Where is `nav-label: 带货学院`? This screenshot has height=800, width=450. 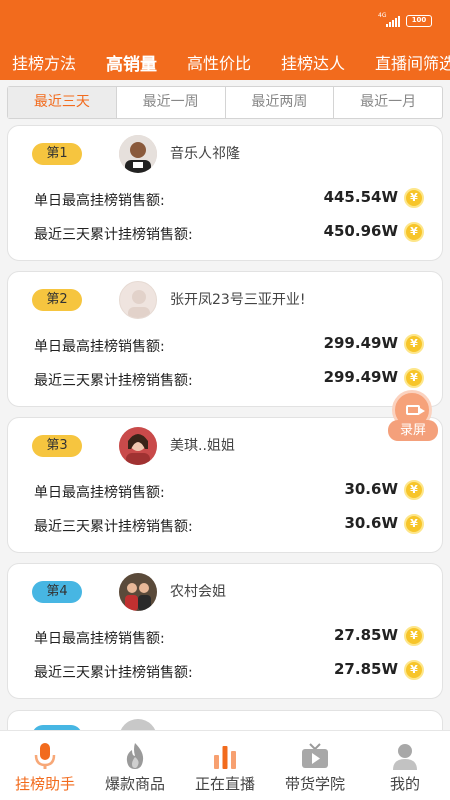
nav-label: 带货学院 is located at coordinates (314, 784).